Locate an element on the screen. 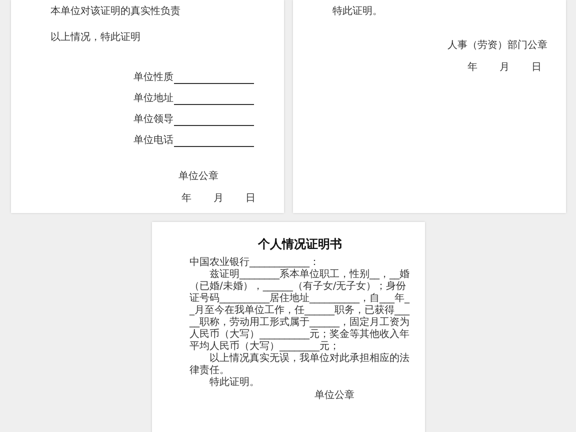 This screenshot has height=432, width=576. body-text: 本单位对该证明的真实性负责 is located at coordinates (116, 11).